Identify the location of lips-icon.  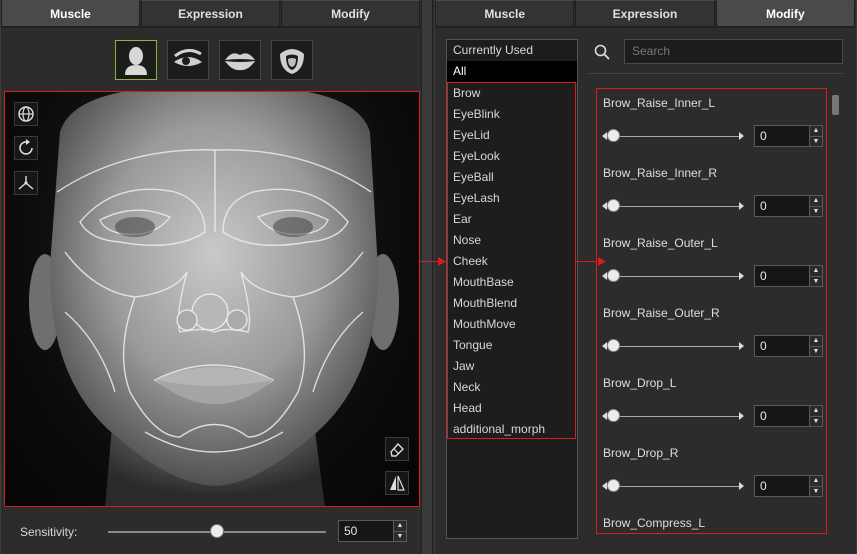
(240, 62).